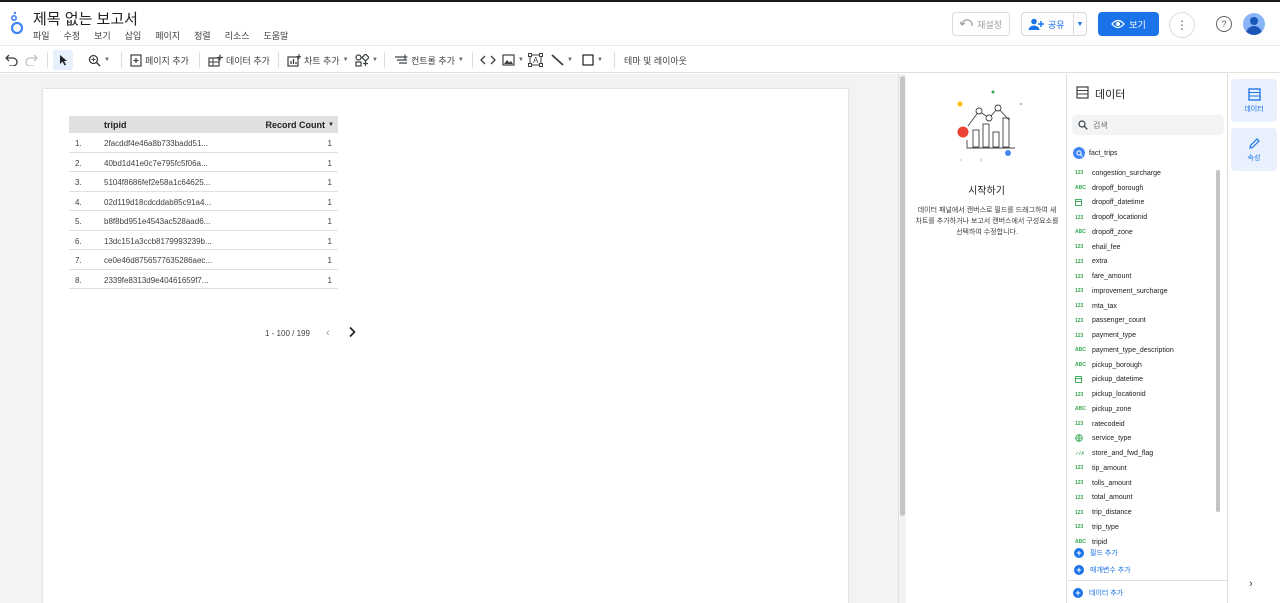  Describe the element at coordinates (1143, 306) in the screenshot. I see `field-item: 123 mta_tax` at that location.